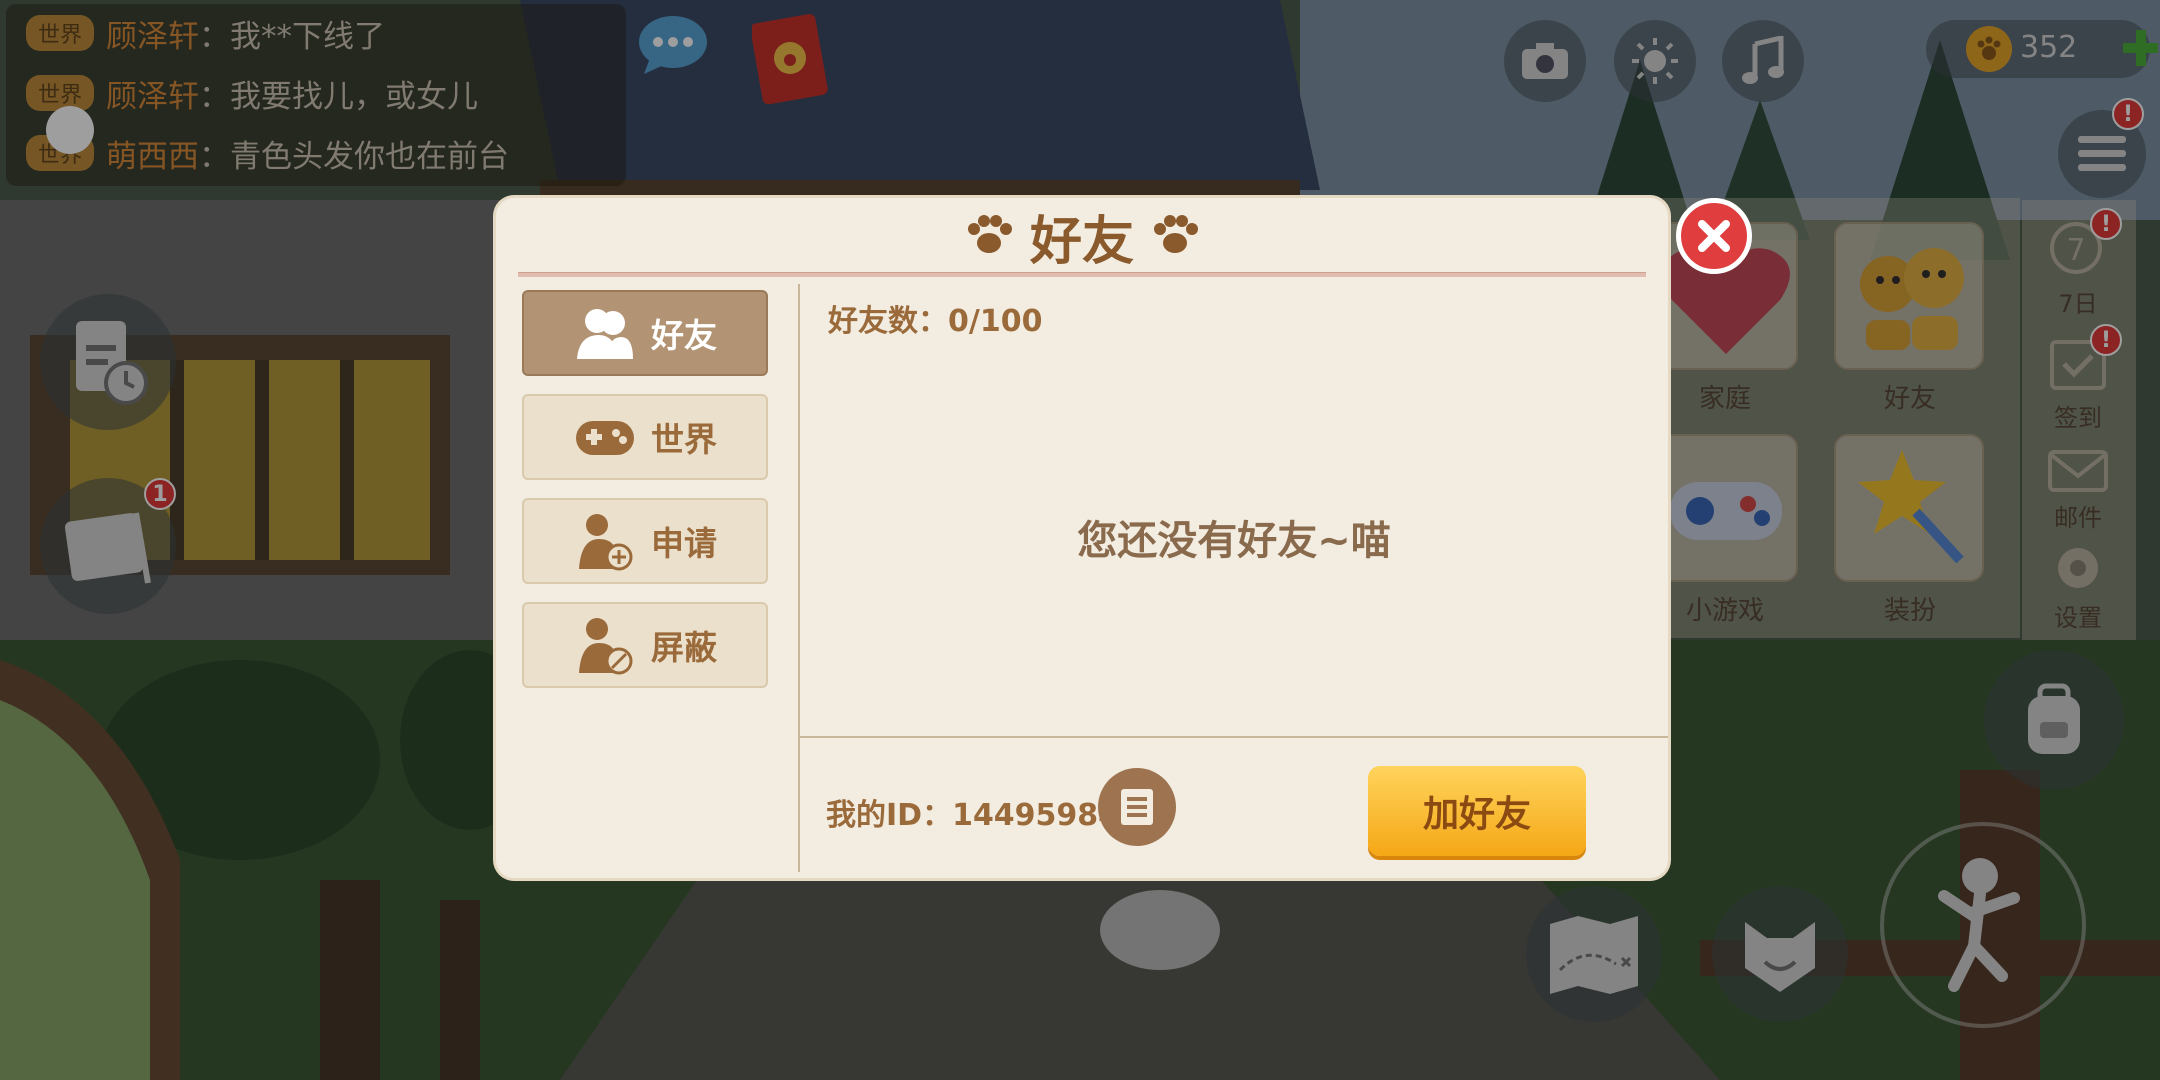  What do you see at coordinates (684, 335) in the screenshot?
I see `tab-friends-label: 好友` at bounding box center [684, 335].